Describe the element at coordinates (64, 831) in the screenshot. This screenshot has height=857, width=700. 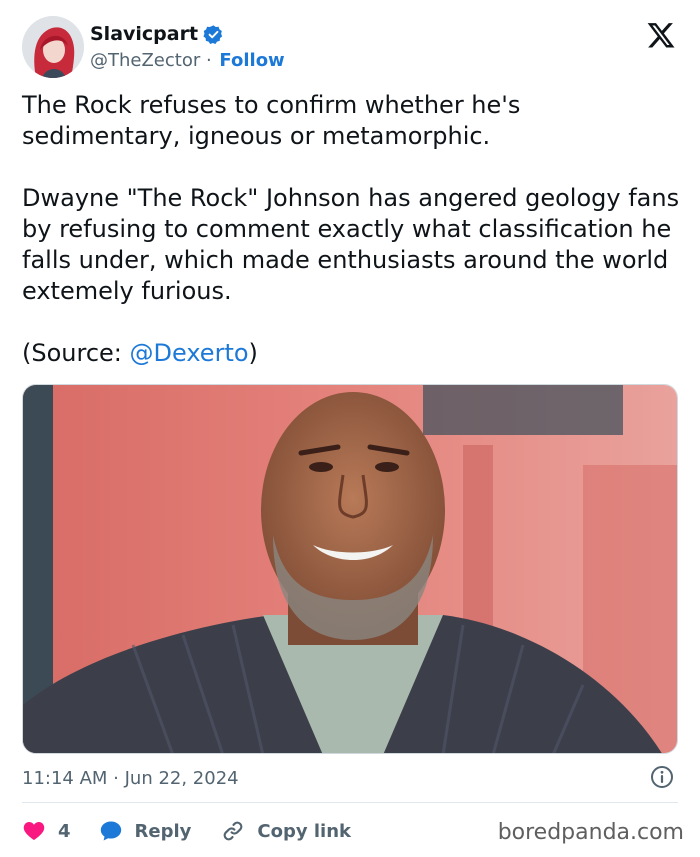
I see `like-count: 4` at that location.